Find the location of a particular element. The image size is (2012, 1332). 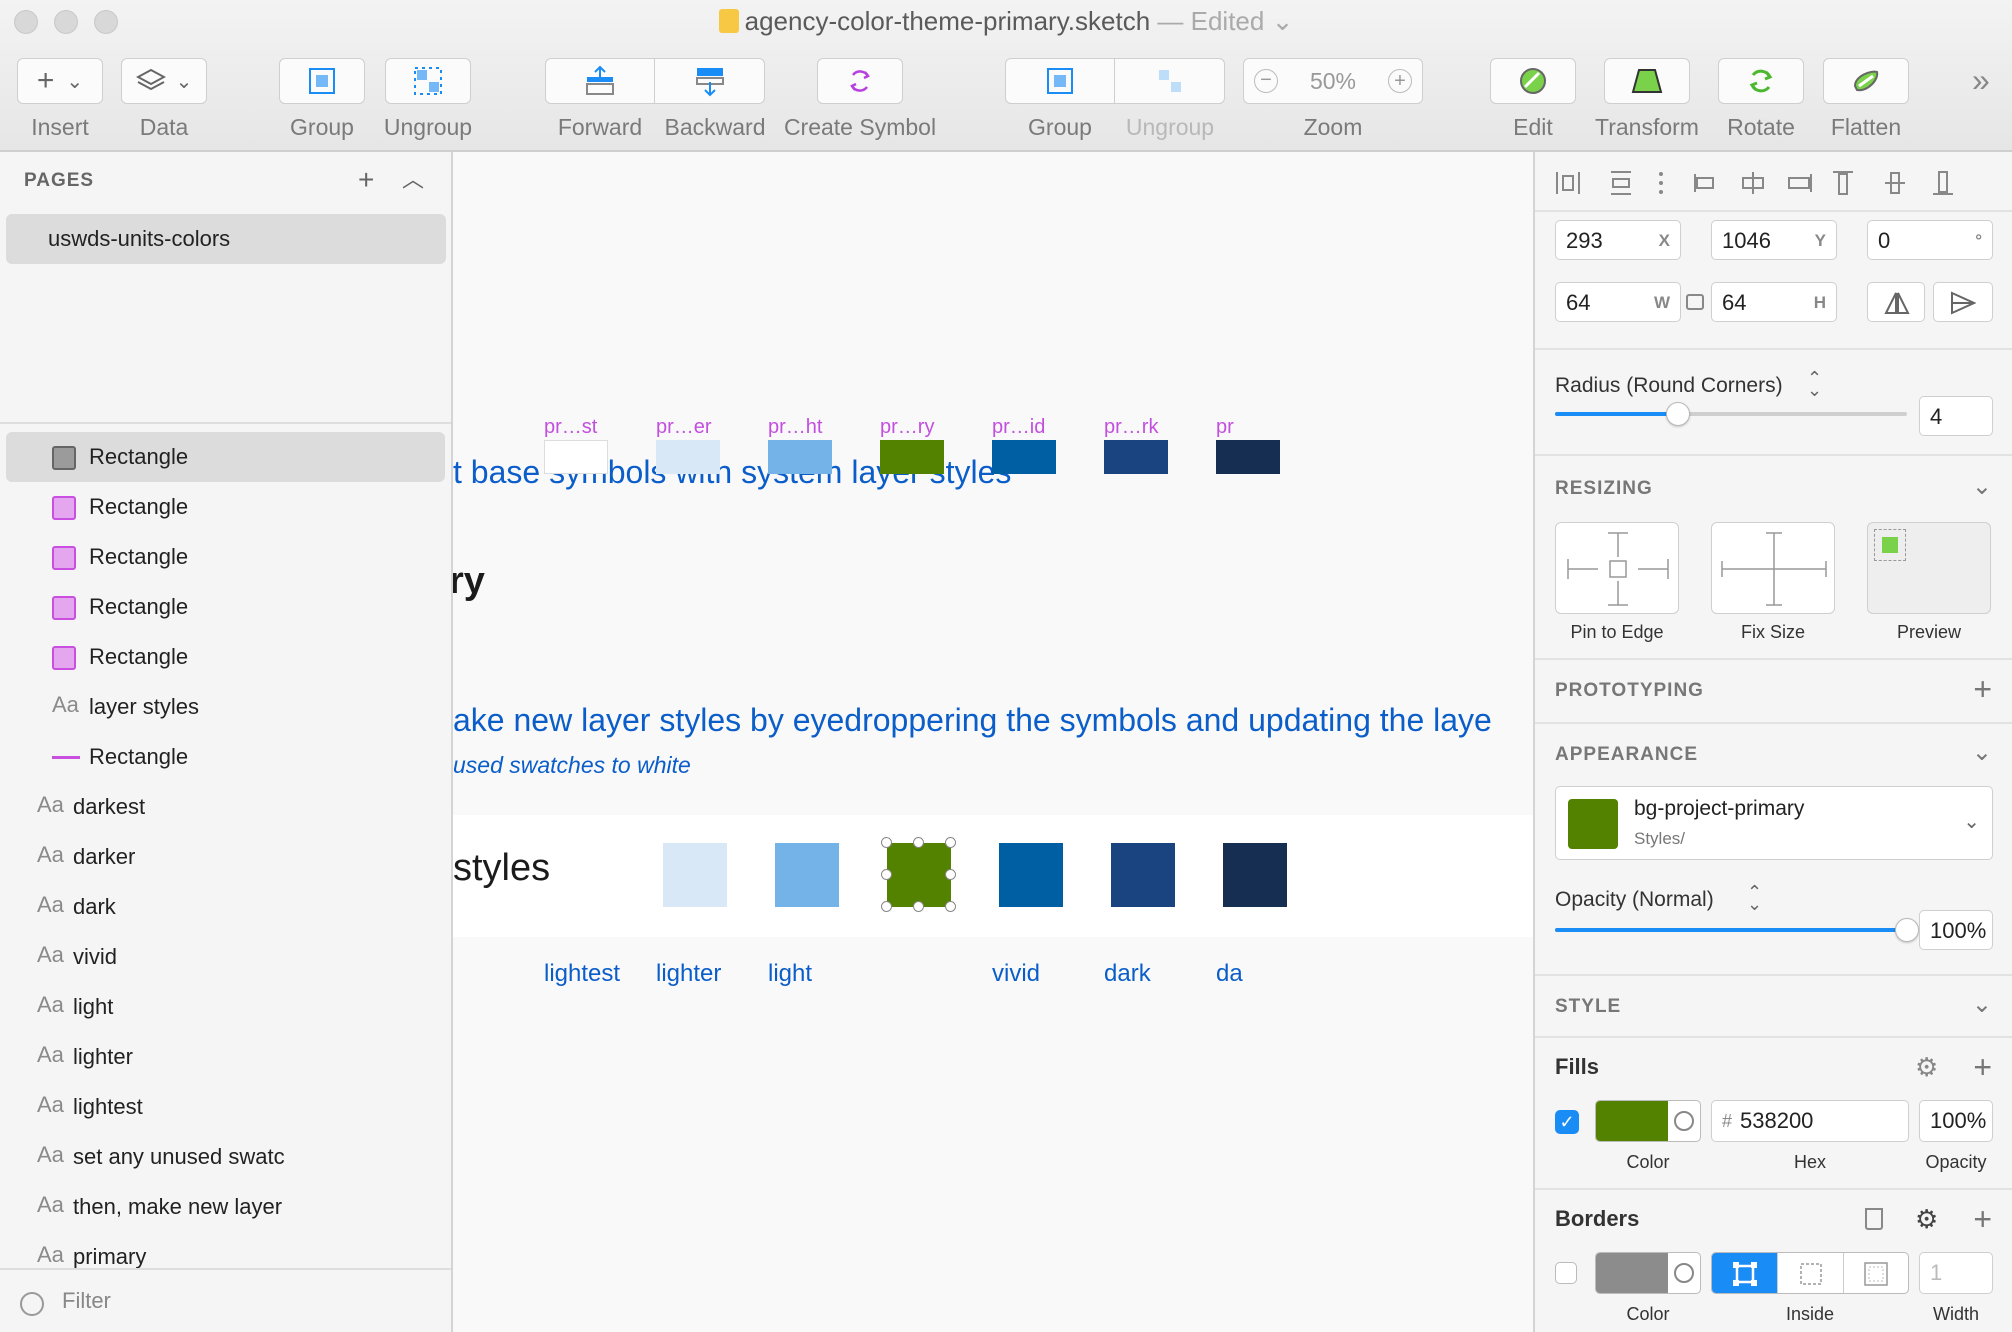

rotate-button is located at coordinates (1761, 81).